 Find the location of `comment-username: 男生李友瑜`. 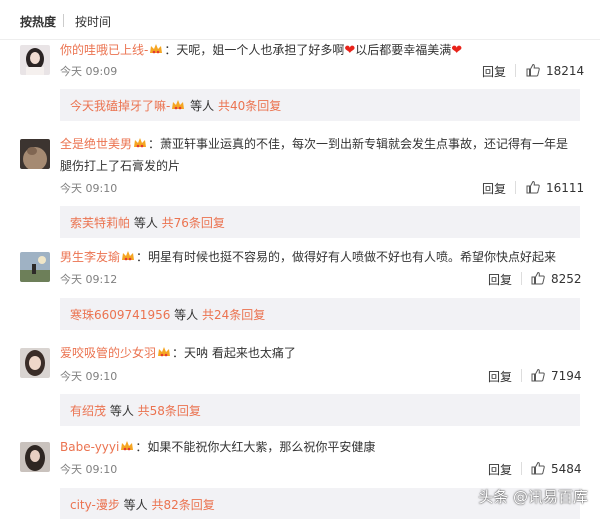

comment-username: 男生李友瑜 is located at coordinates (90, 257).